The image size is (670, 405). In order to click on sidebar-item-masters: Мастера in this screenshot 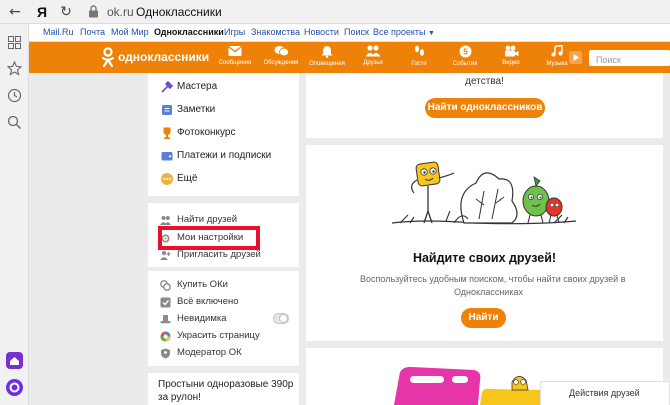, I will do `click(219, 87)`.